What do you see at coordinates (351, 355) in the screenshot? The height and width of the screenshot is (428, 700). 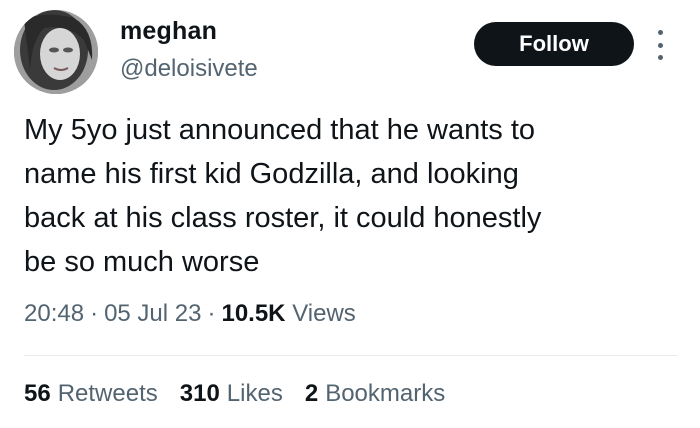 I see `divider` at bounding box center [351, 355].